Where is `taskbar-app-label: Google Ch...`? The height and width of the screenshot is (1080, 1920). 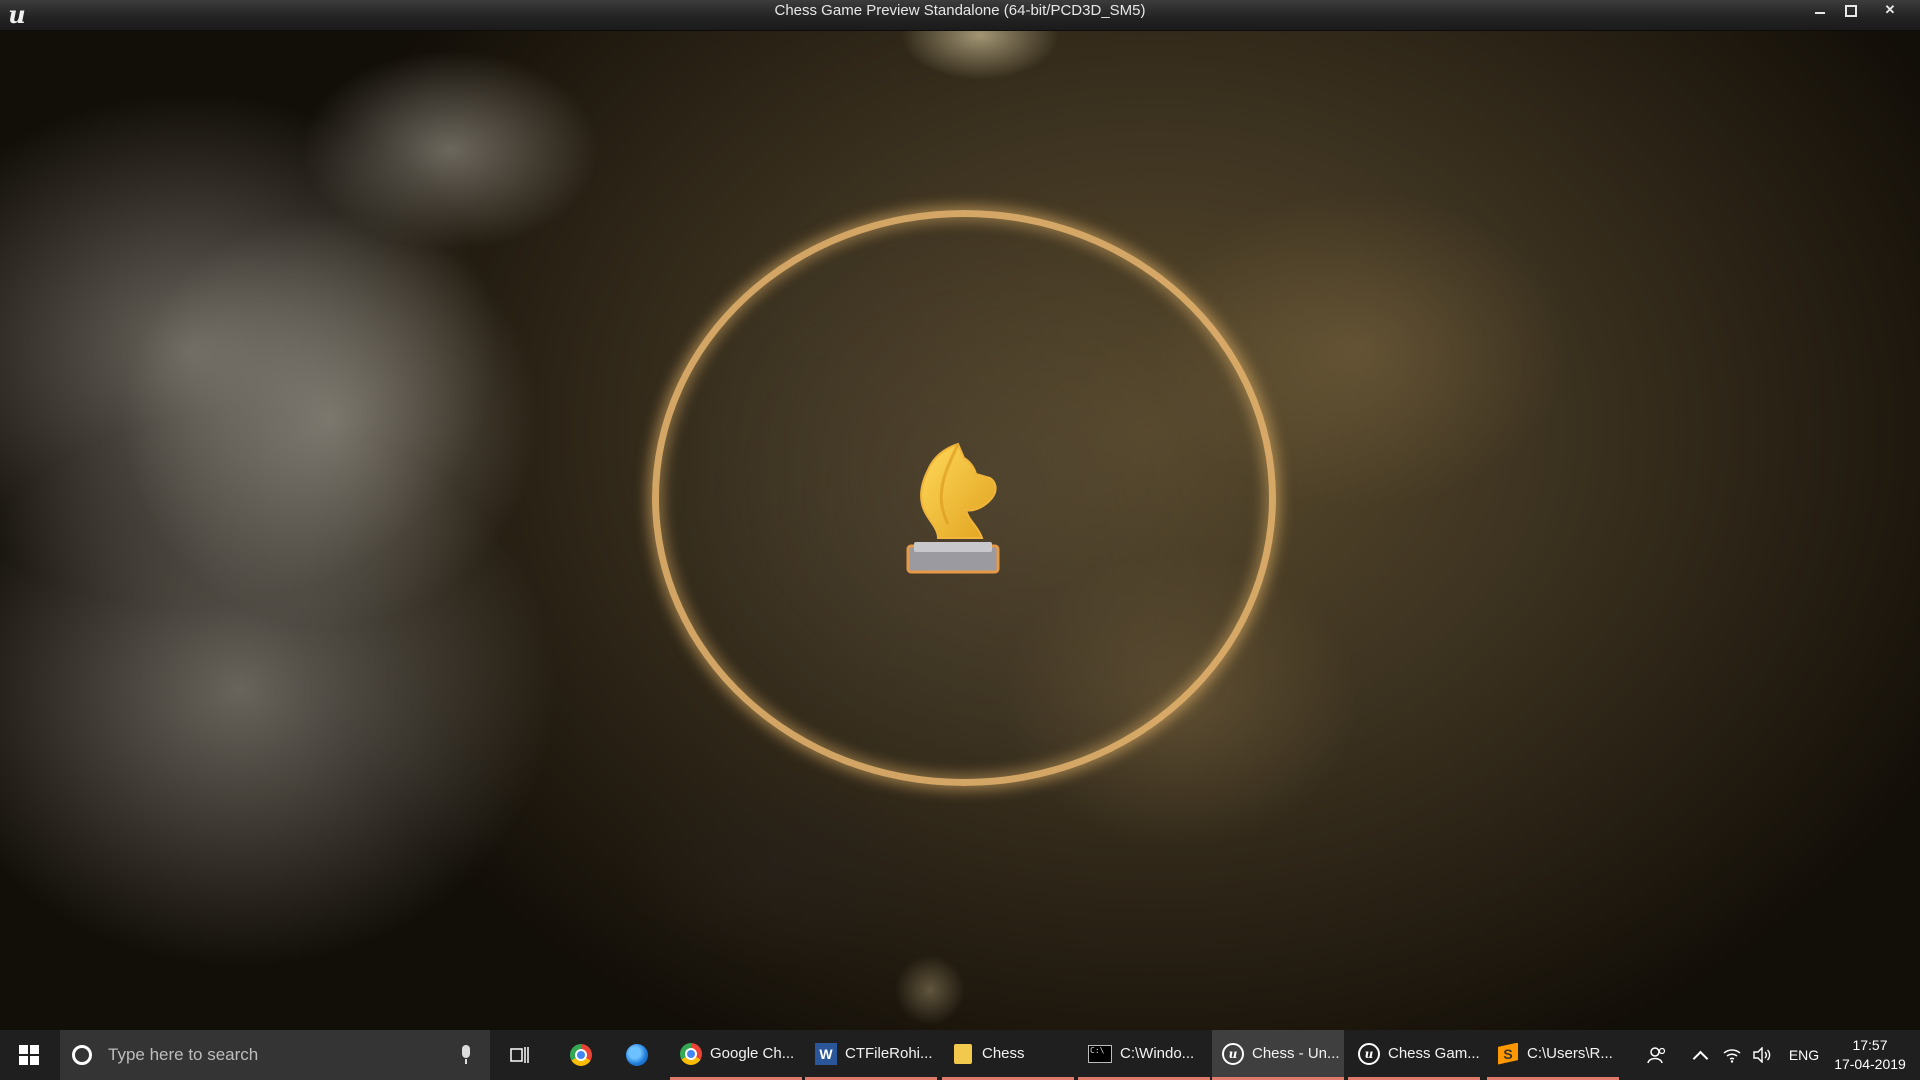 taskbar-app-label: Google Ch... is located at coordinates (752, 1053).